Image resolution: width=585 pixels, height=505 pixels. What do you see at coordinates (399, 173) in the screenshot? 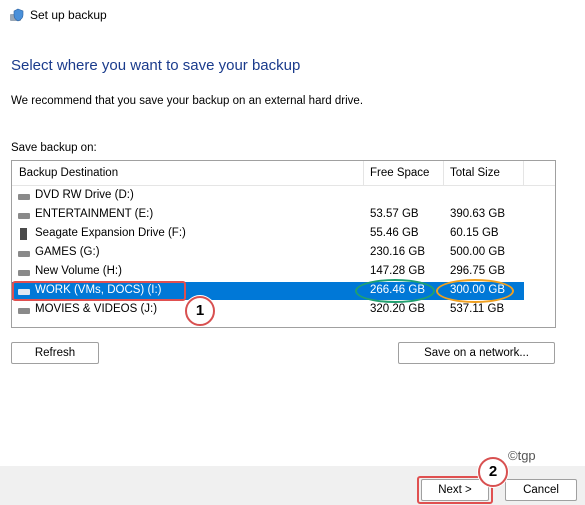
I see `column-header-free-space: Free Space` at bounding box center [399, 173].